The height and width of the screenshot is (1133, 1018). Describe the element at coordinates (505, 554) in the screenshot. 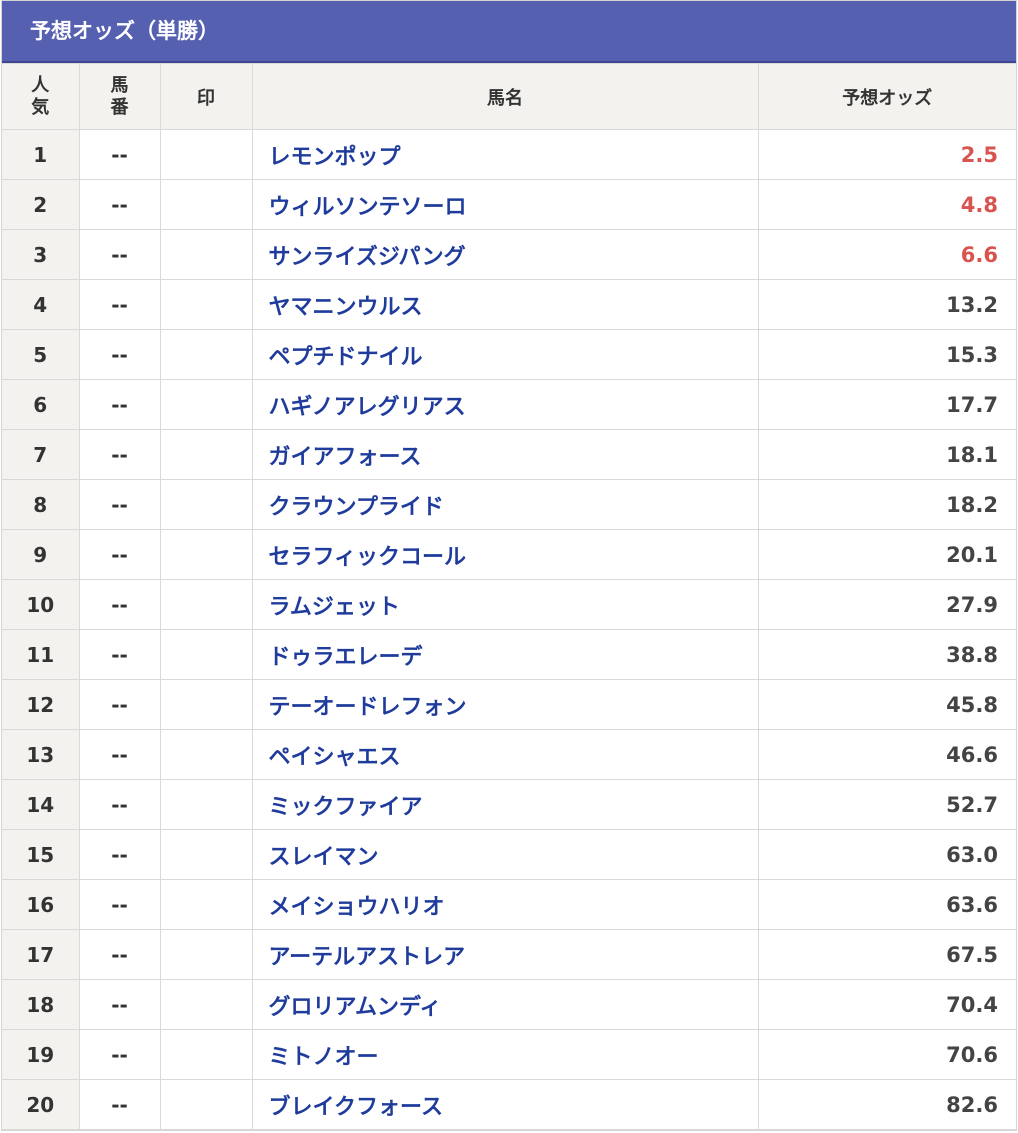

I see `horse-name-link: セラフィックコール` at that location.